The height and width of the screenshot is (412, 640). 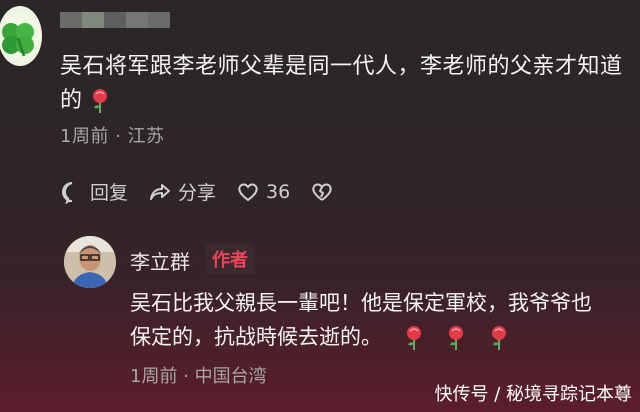 I want to click on reply-line-1: 吴石比我父親長一輩吧！他是保定軍校，我爷爷也, so click(x=361, y=303).